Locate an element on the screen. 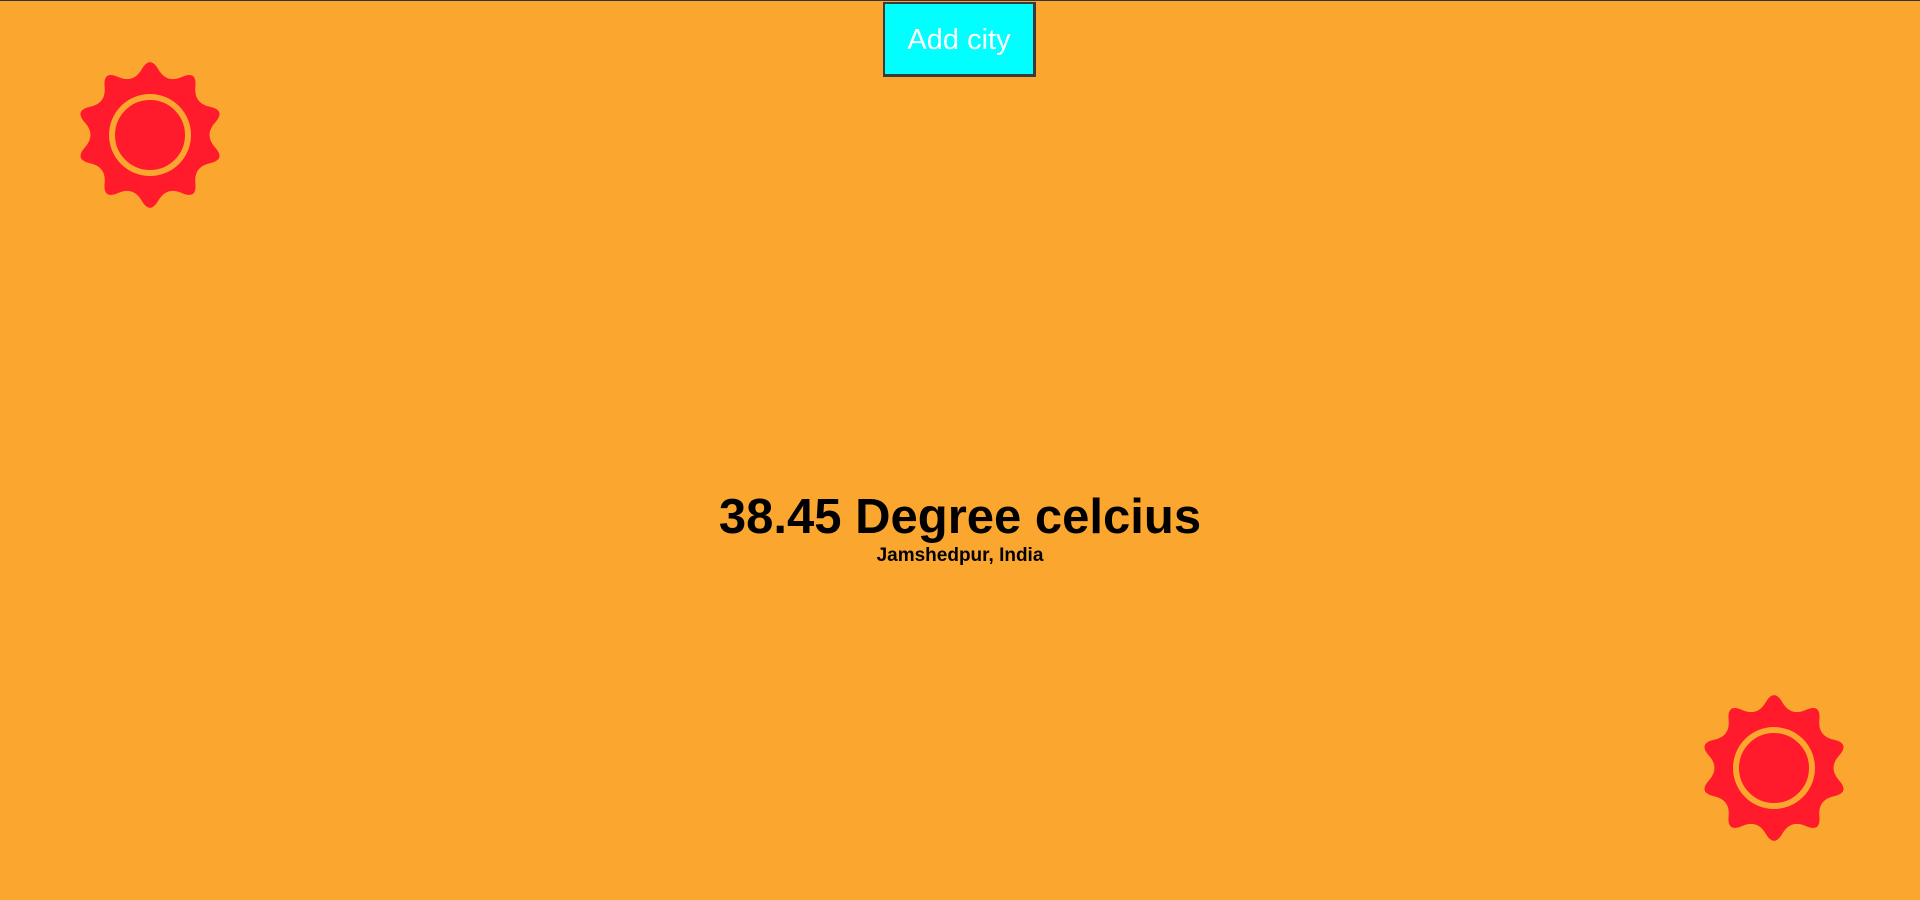 The width and height of the screenshot is (1920, 900). weather-display: 38.45 Degree celcius Jamshedpur, India is located at coordinates (960, 527).